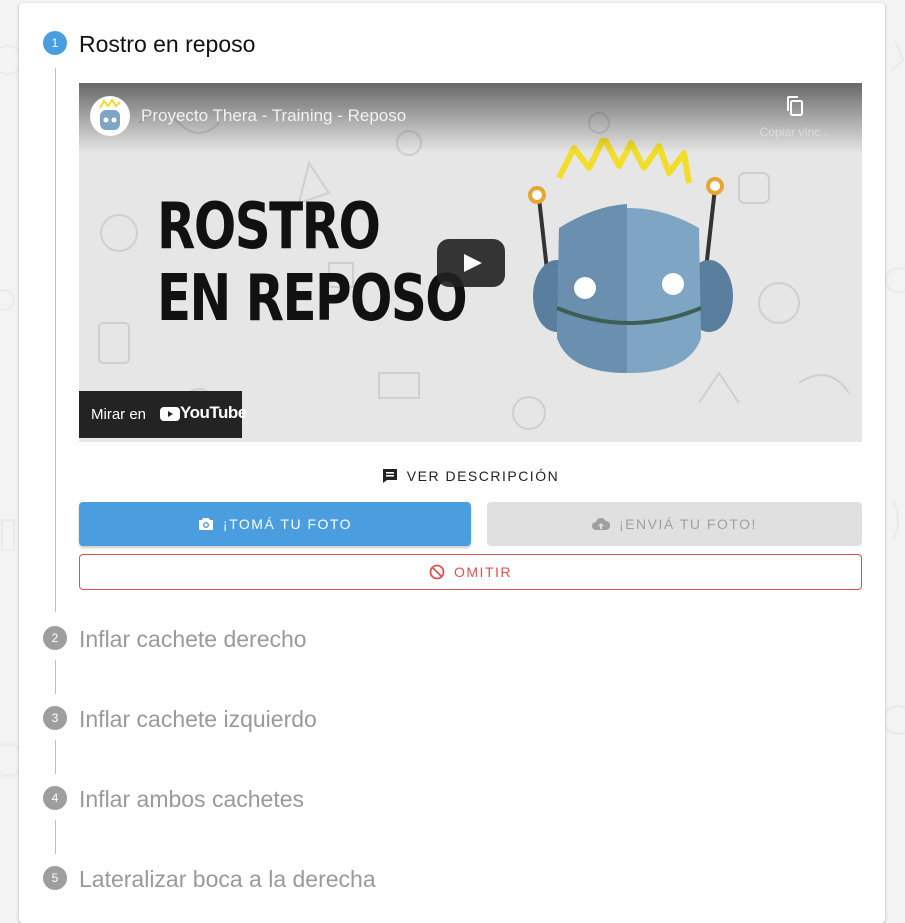 This screenshot has width=905, height=923. Describe the element at coordinates (55, 878) in the screenshot. I see `step-number-badge: 5` at that location.